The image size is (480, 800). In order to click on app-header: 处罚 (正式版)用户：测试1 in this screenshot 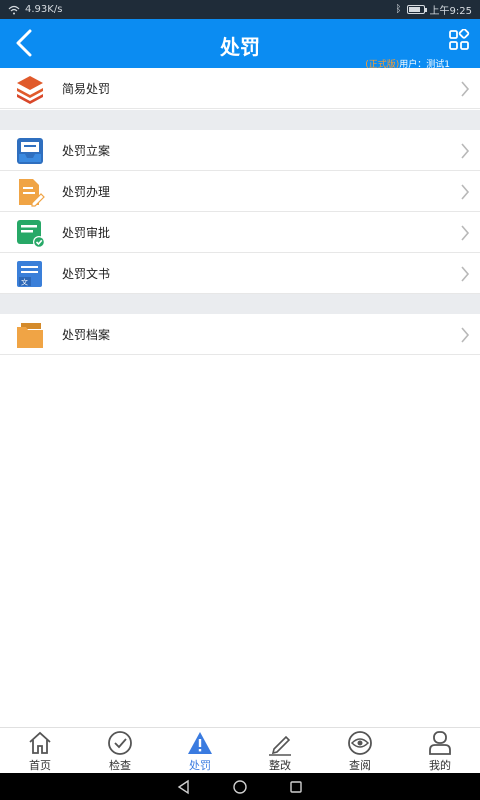, I will do `click(240, 44)`.